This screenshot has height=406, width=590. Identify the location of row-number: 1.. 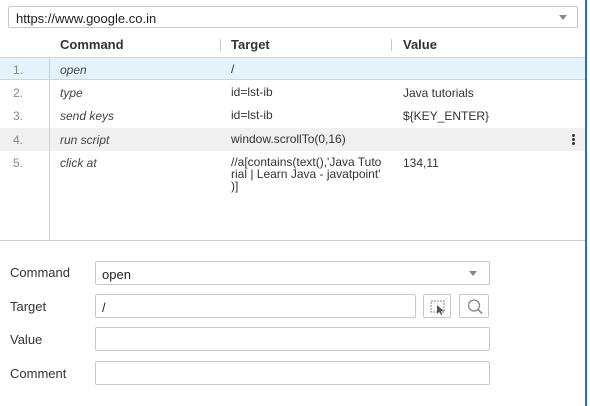
(18, 70).